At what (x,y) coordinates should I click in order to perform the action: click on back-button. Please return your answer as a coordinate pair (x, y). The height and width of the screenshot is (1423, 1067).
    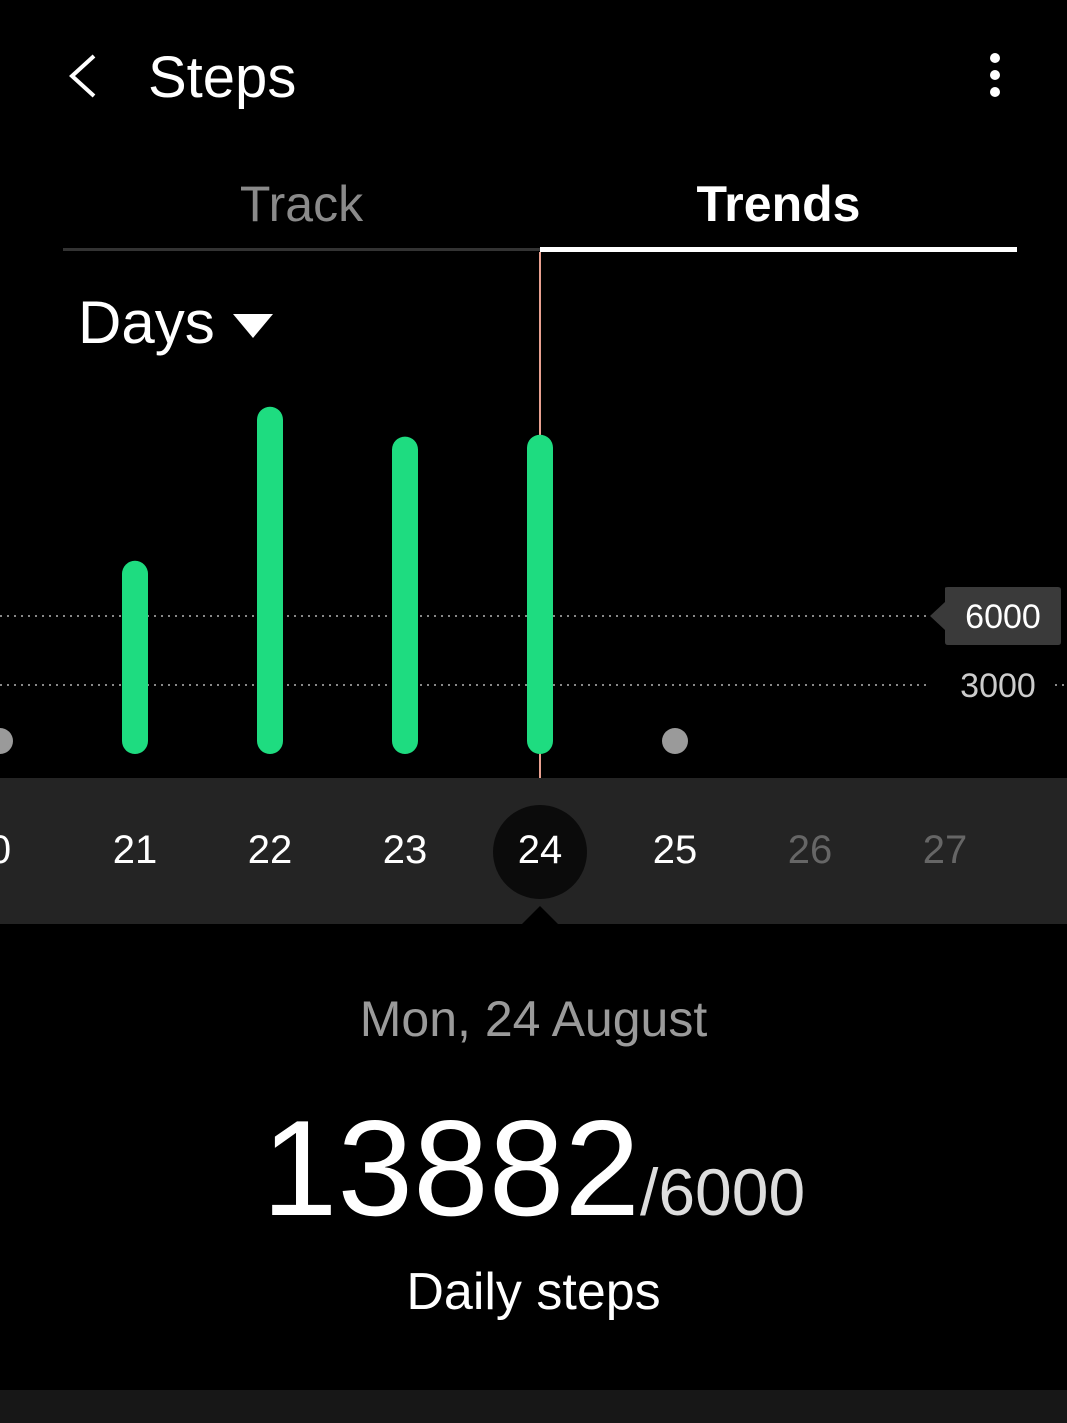
    Looking at the image, I should click on (84, 76).